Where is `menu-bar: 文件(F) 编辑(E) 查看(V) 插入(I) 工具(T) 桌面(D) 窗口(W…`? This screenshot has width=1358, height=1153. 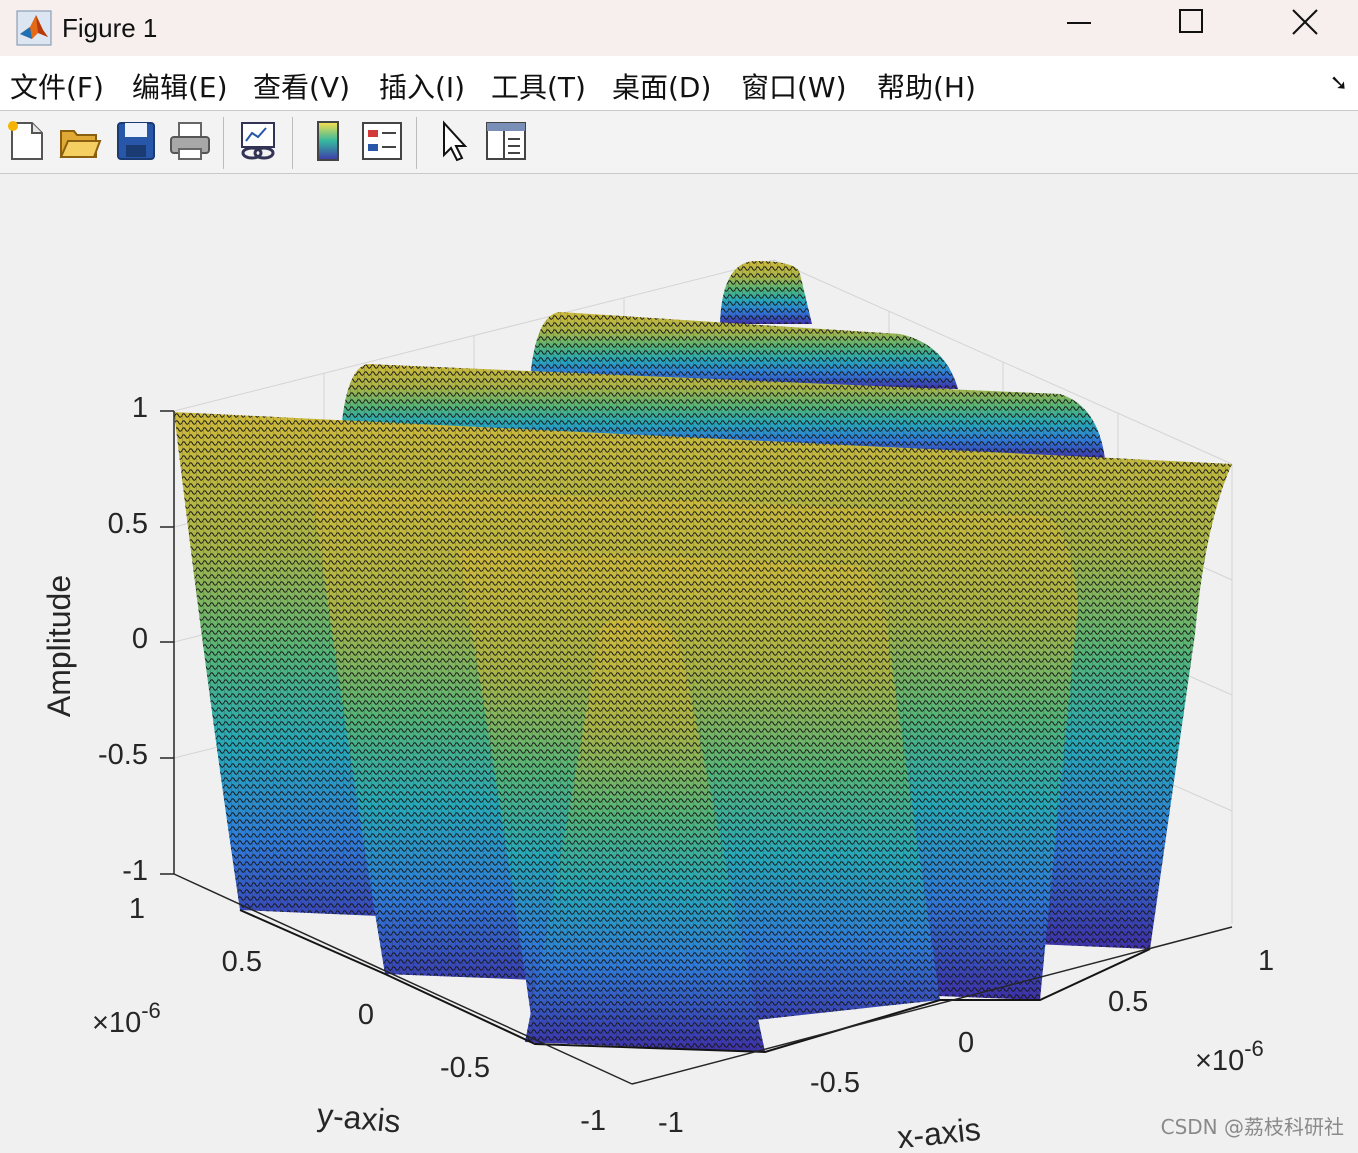
menu-bar: 文件(F) 编辑(E) 查看(V) 插入(I) 工具(T) 桌面(D) 窗口(W… is located at coordinates (679, 83).